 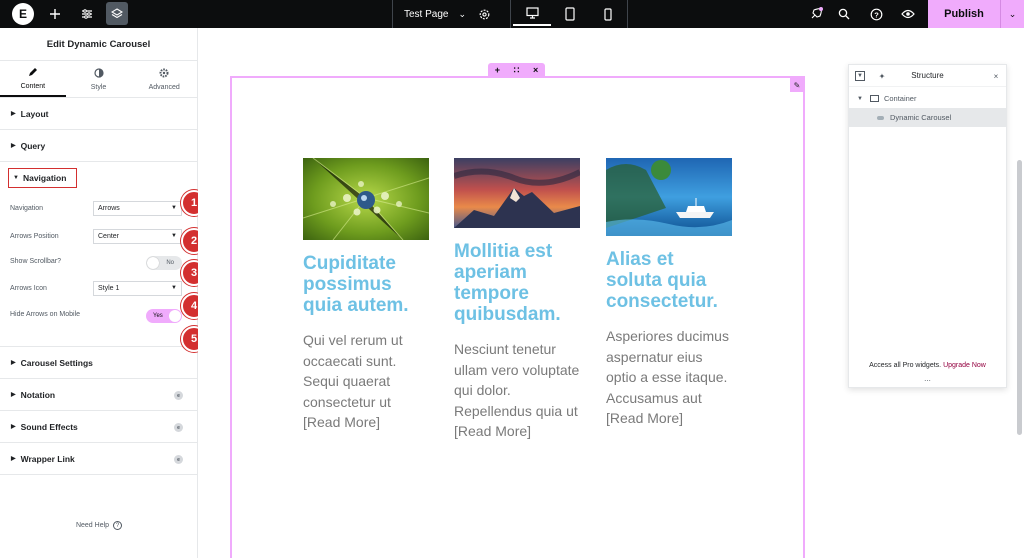 I want to click on navigation-label: Navigation, so click(x=27, y=208).